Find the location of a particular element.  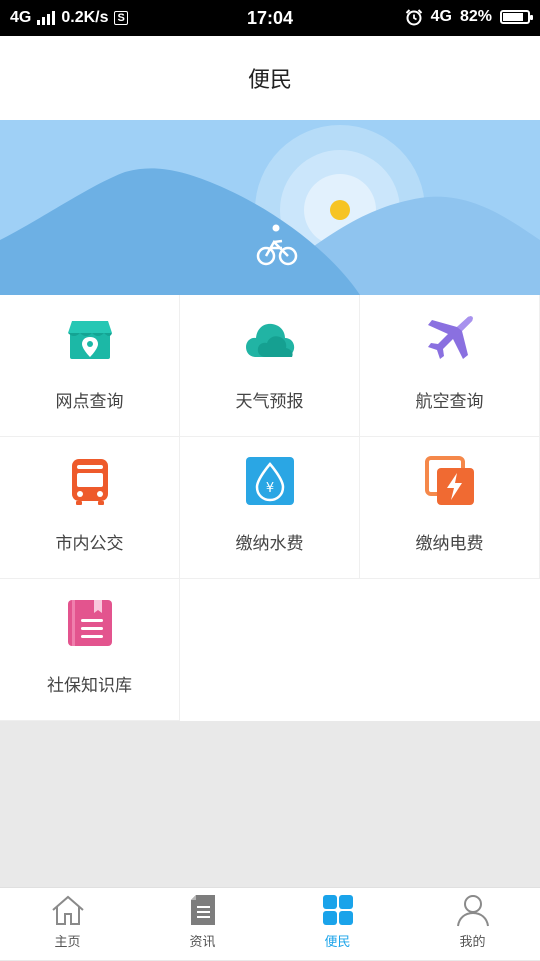

service-branch-query: 网点查询 is located at coordinates (90, 366).